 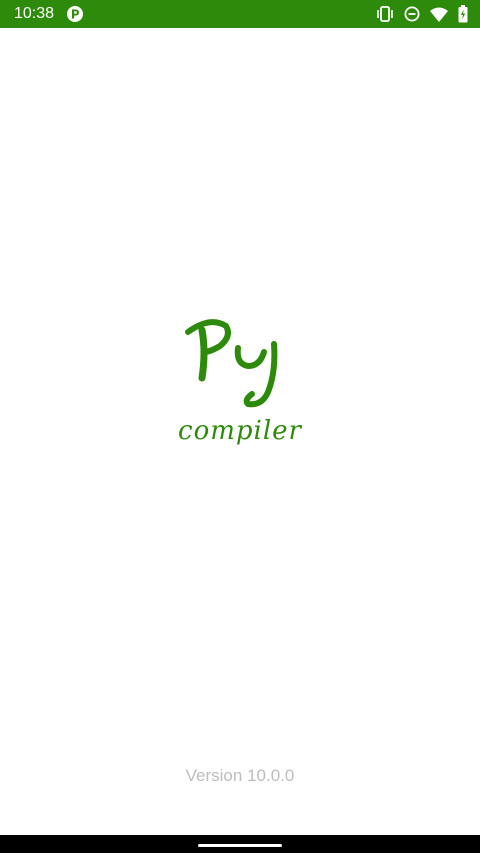 I want to click on status-icons, so click(x=422, y=14).